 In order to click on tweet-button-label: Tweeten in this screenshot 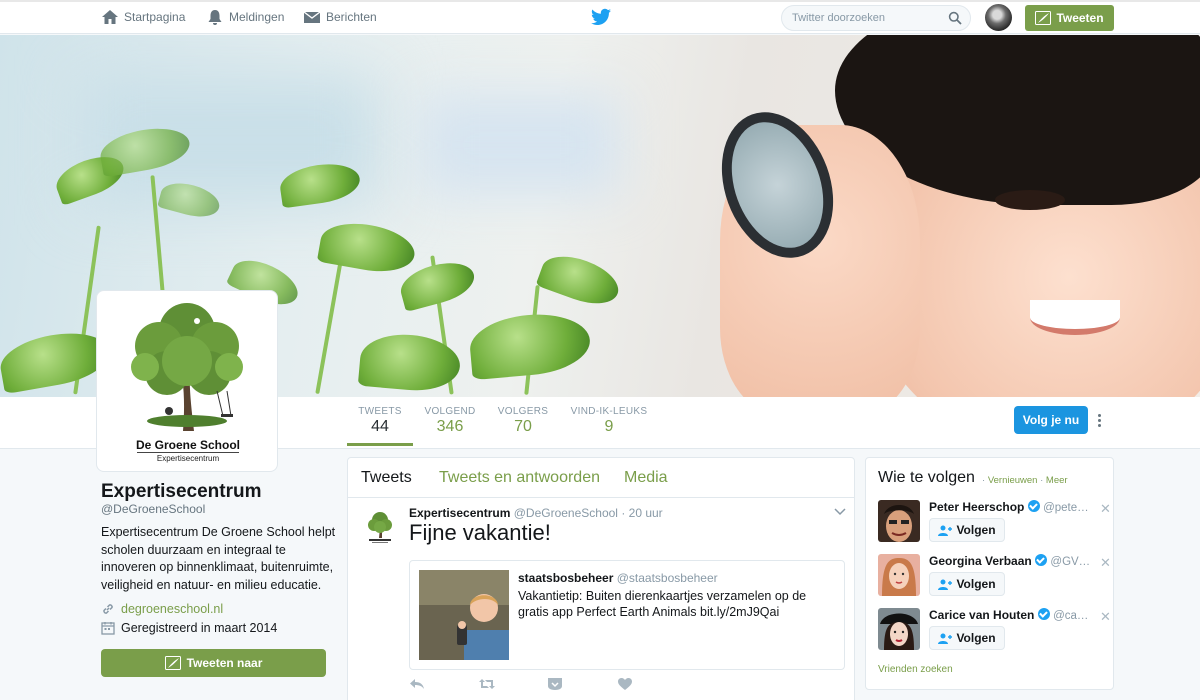, I will do `click(1080, 18)`.